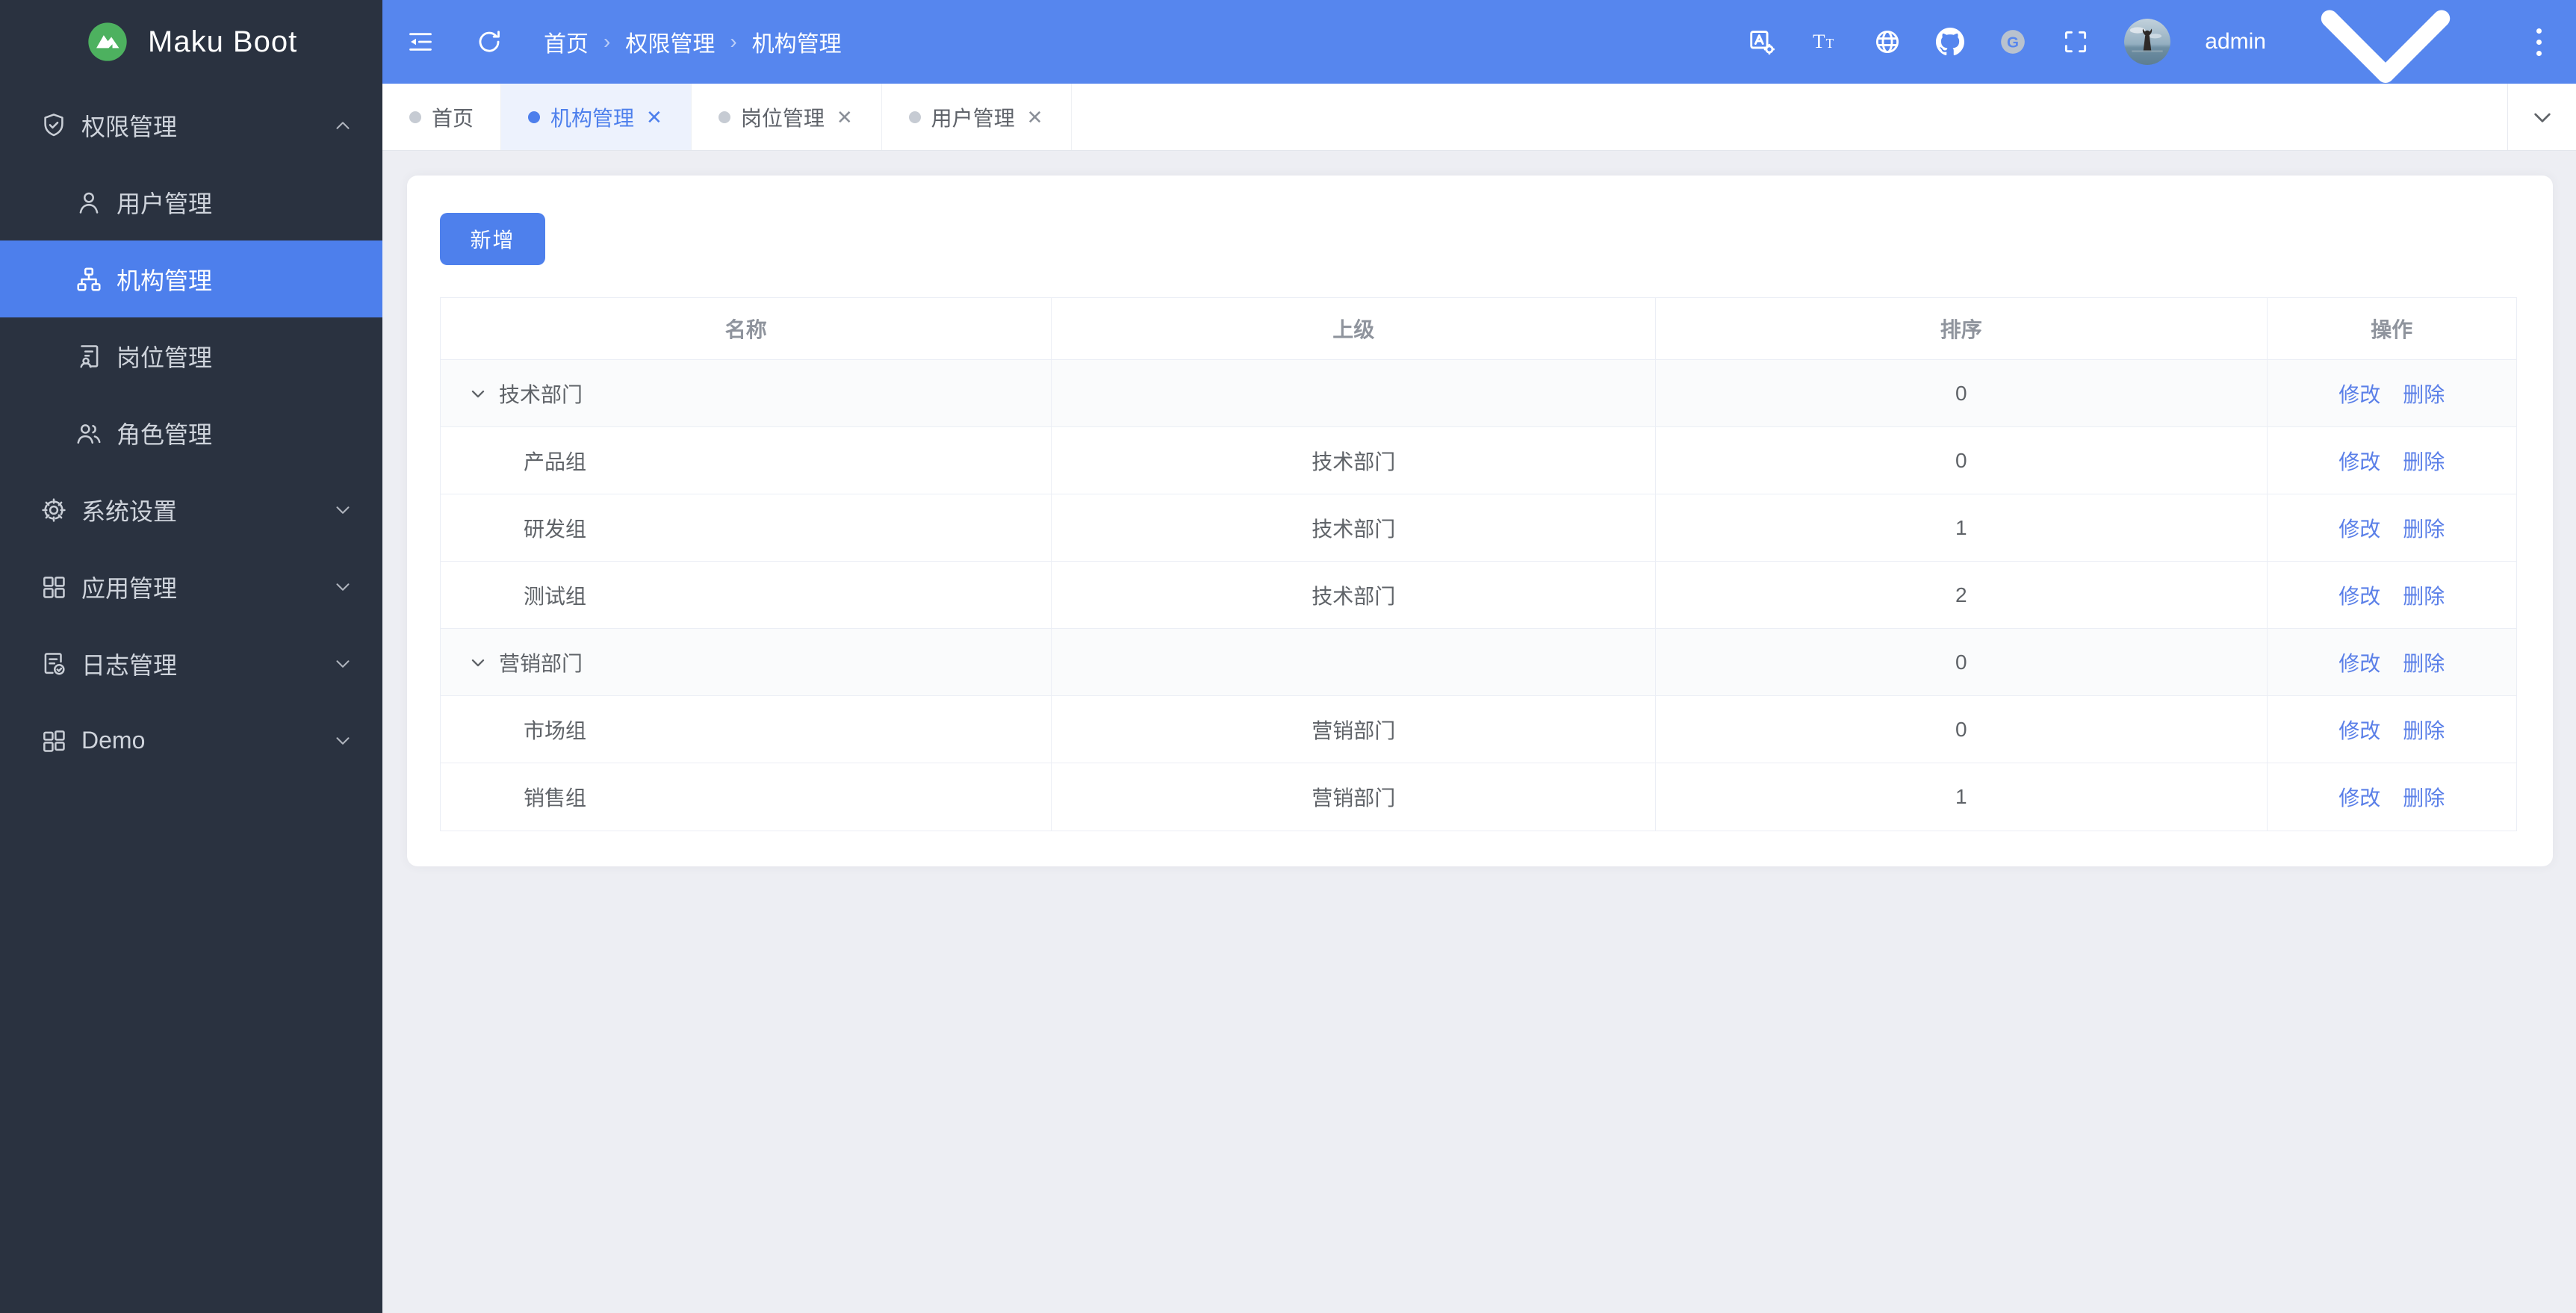 The image size is (2576, 1313). What do you see at coordinates (596, 117) in the screenshot?
I see `tab-orgs: 机构管理 ✕` at bounding box center [596, 117].